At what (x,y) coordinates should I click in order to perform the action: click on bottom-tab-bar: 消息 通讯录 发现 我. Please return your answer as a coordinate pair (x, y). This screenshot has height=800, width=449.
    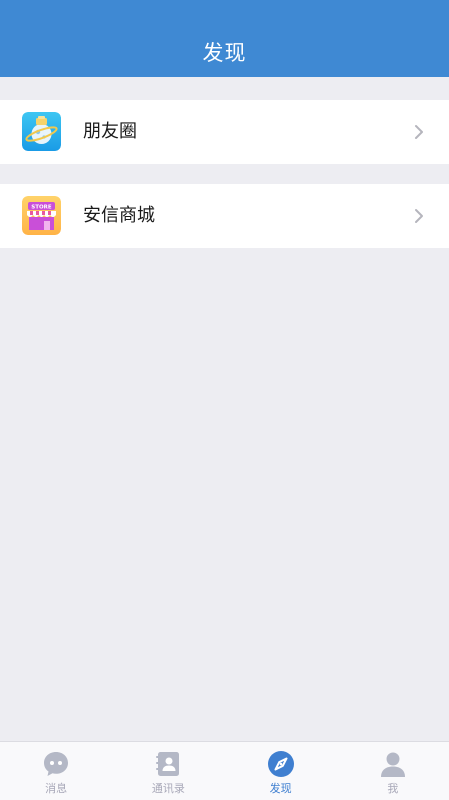
    Looking at the image, I should click on (224, 770).